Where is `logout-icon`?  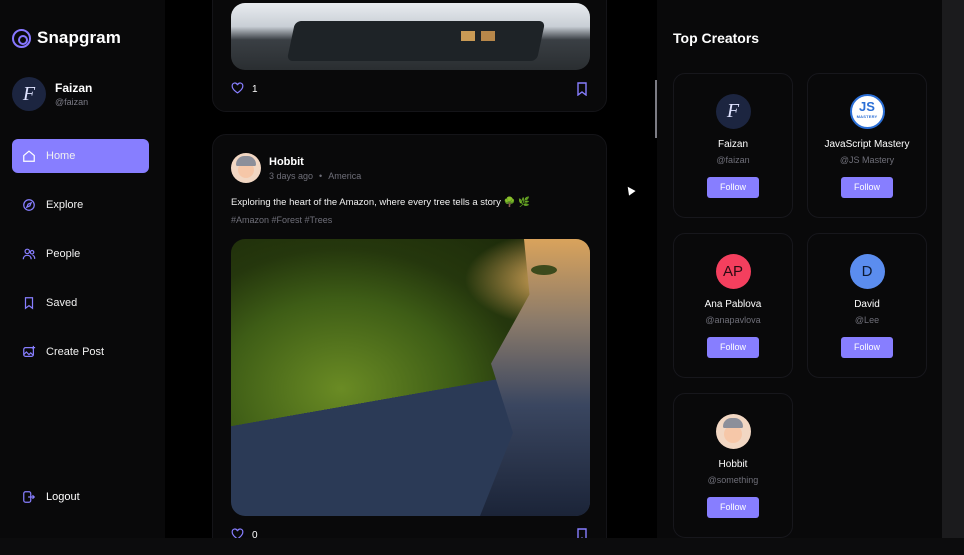
logout-icon is located at coordinates (29, 497).